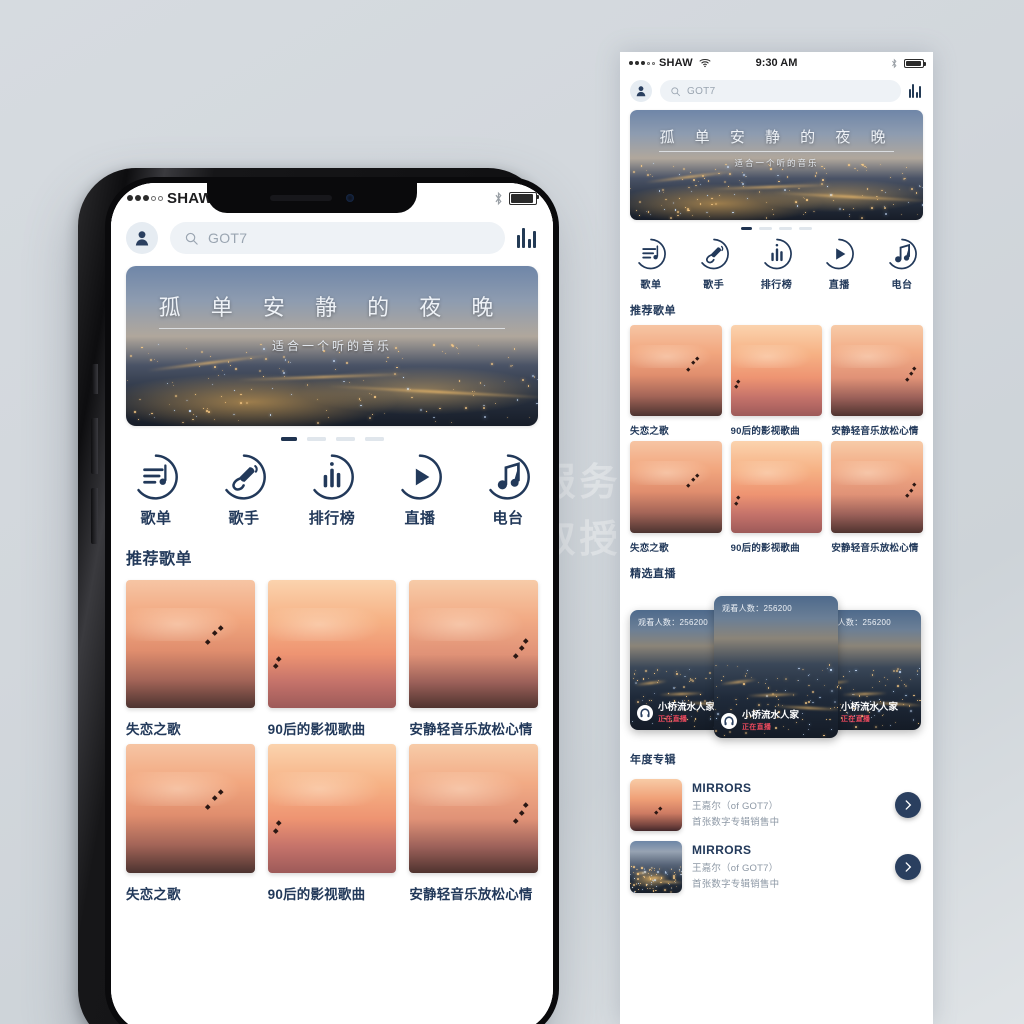 This screenshot has width=1024, height=1024. I want to click on search-icon, so click(191, 238).